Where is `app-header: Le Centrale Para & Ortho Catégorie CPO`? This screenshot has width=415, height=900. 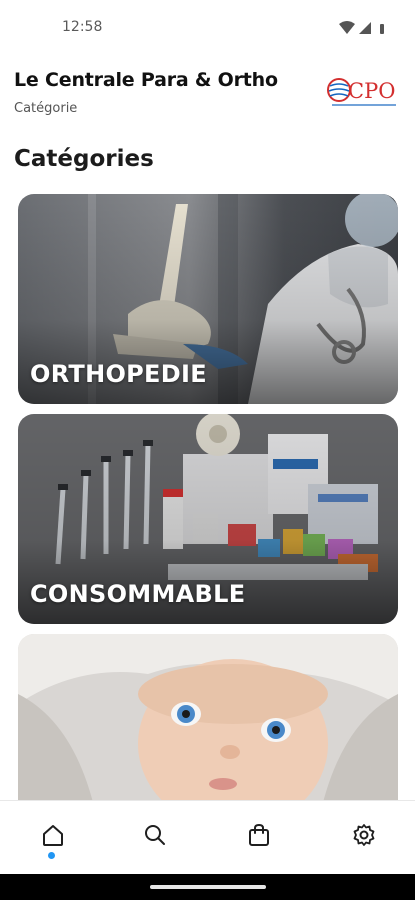
app-header: Le Centrale Para & Ortho Catégorie CPO is located at coordinates (209, 96).